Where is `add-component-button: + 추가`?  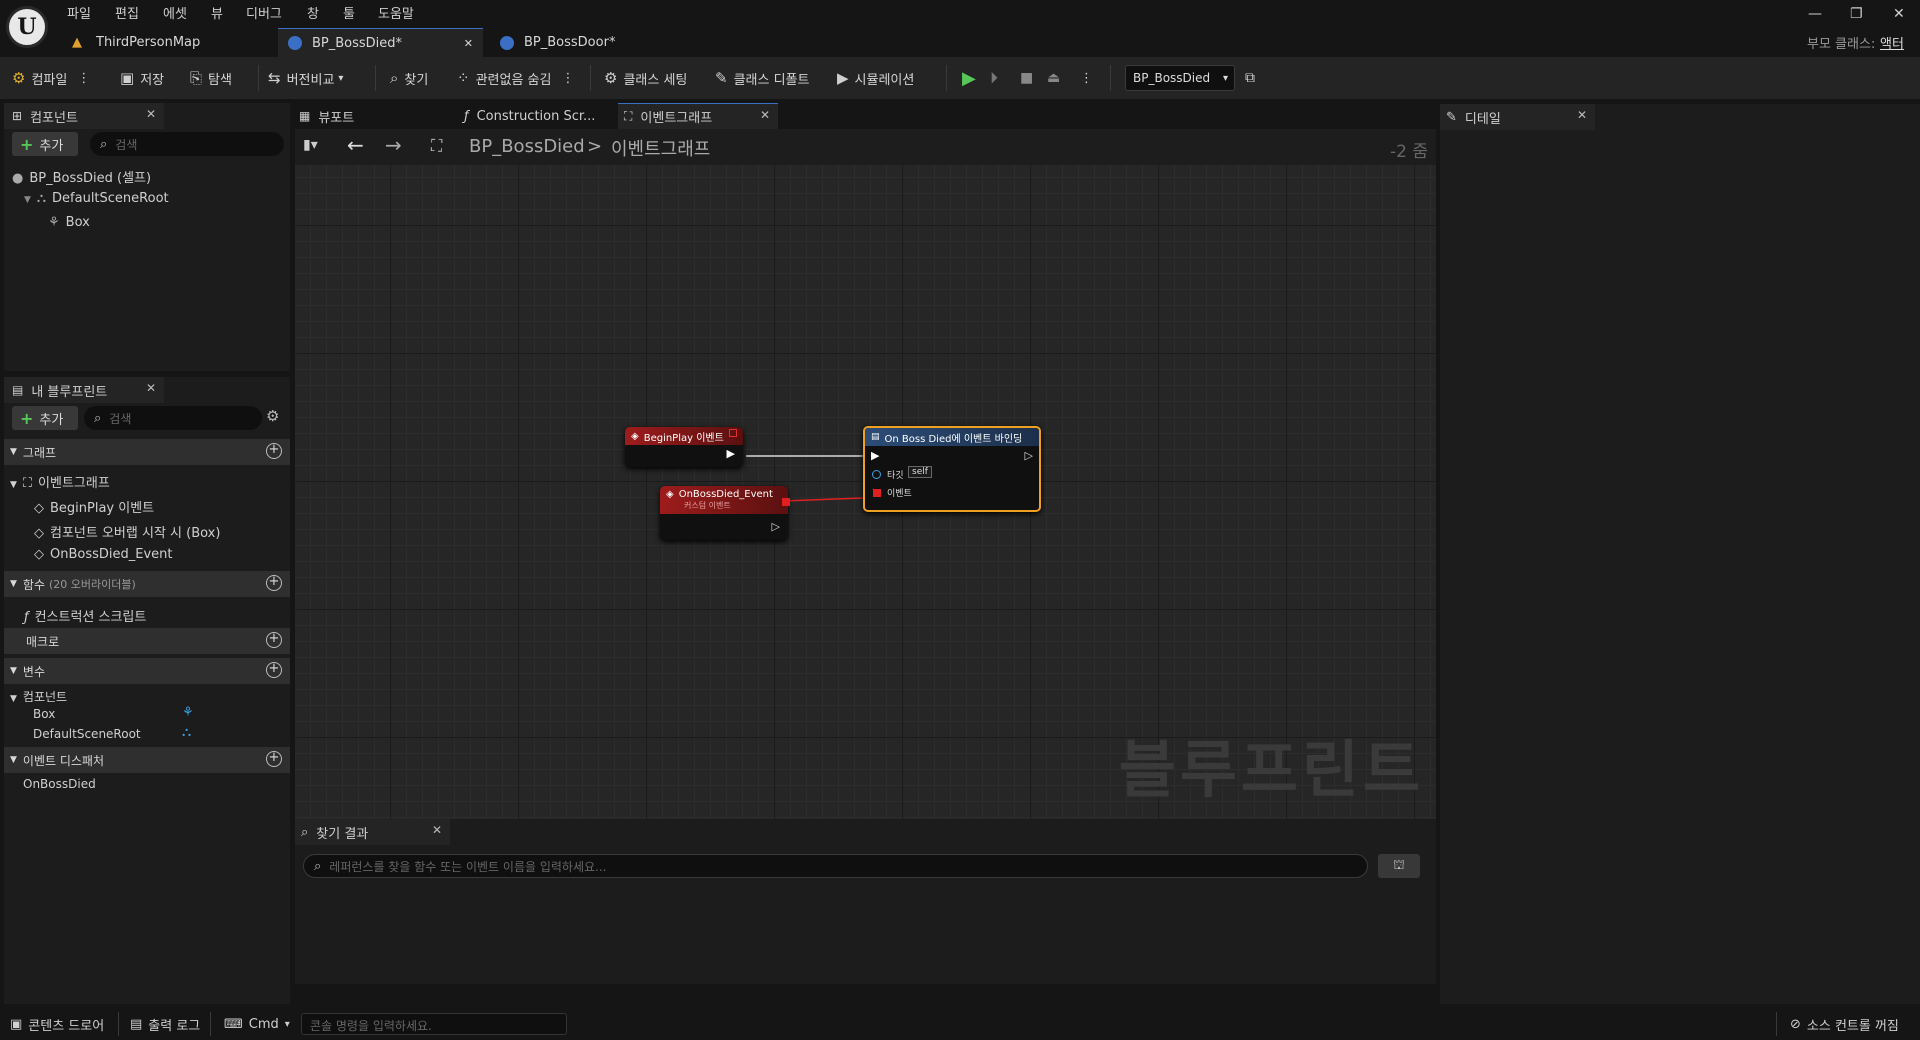 add-component-button: + 추가 is located at coordinates (45, 144).